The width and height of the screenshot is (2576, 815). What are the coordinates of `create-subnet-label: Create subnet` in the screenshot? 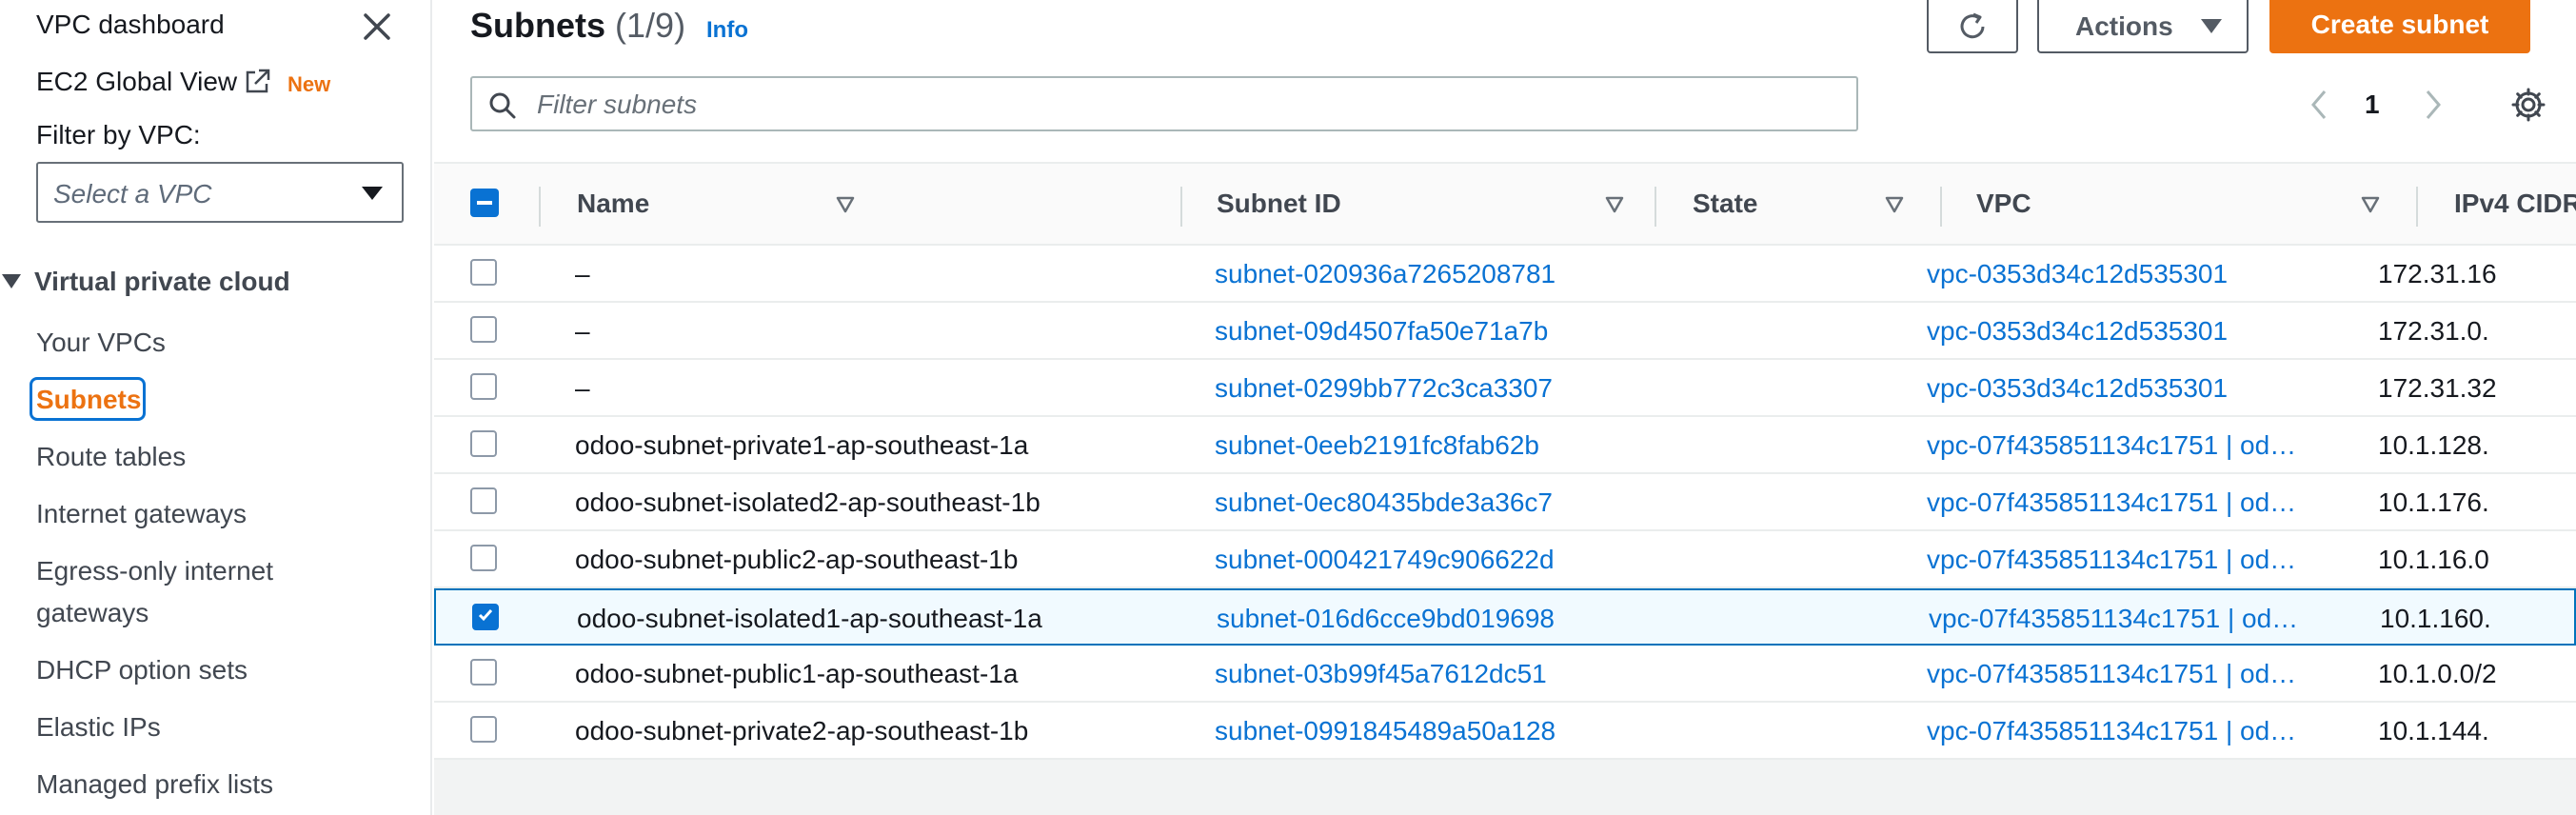 It's located at (2399, 24).